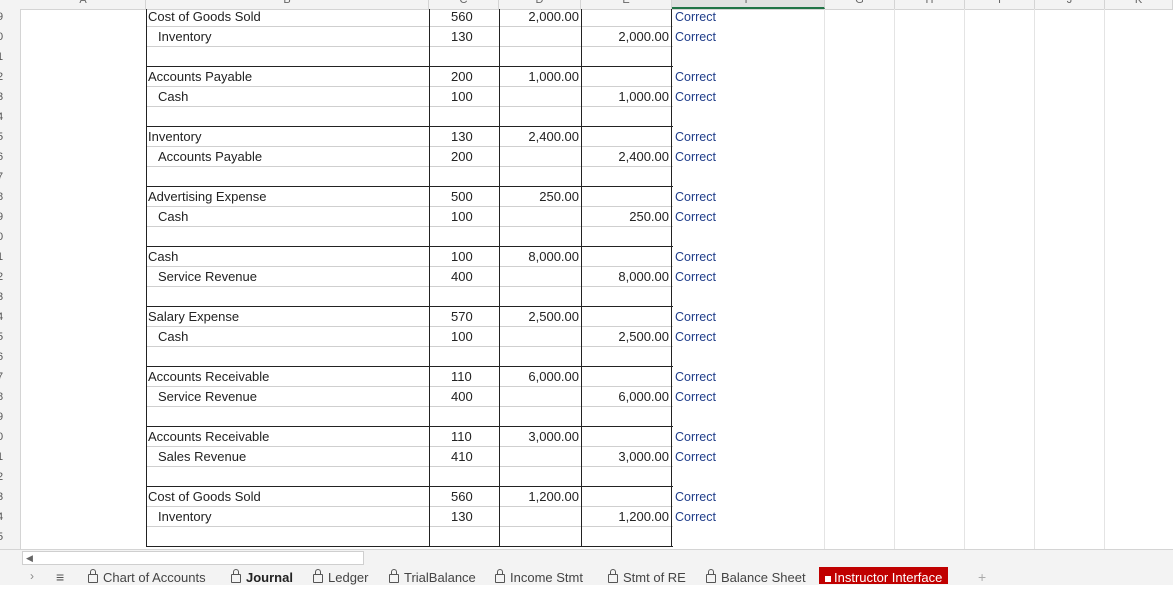  What do you see at coordinates (262, 577) in the screenshot?
I see `tab-journal: Journal` at bounding box center [262, 577].